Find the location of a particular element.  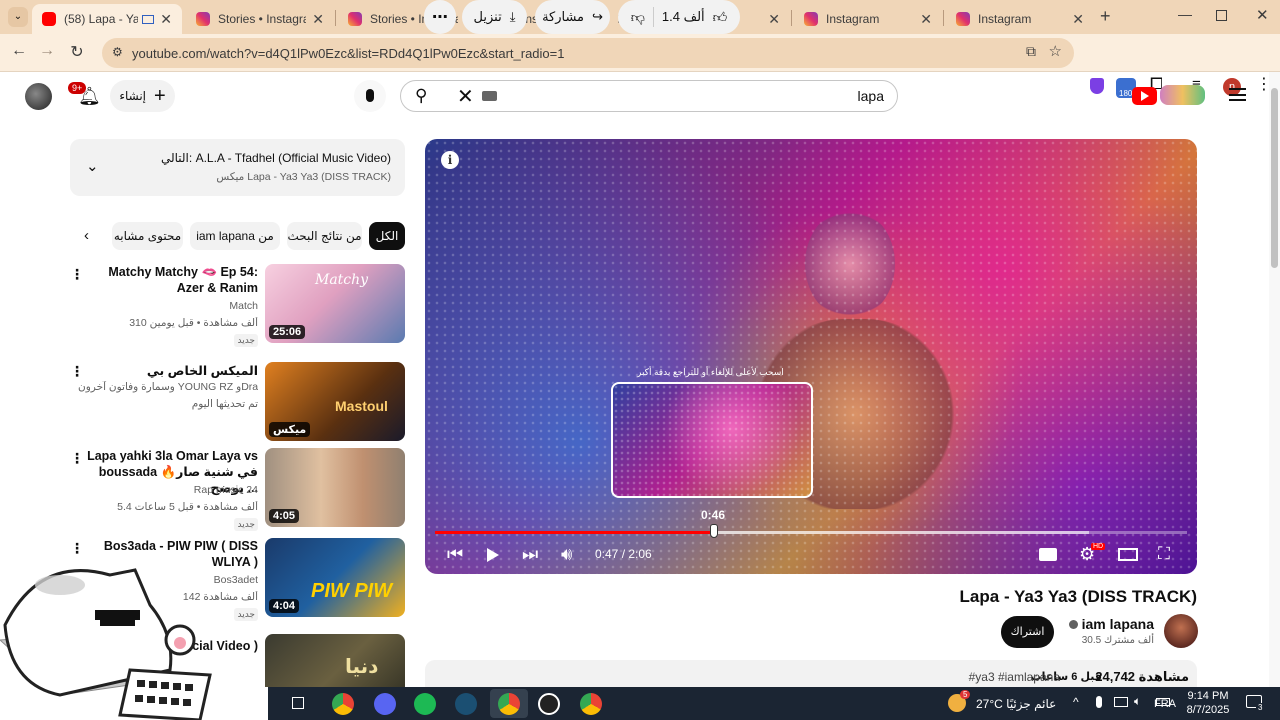

close-window-button: ✕ is located at coordinates (1262, 15).